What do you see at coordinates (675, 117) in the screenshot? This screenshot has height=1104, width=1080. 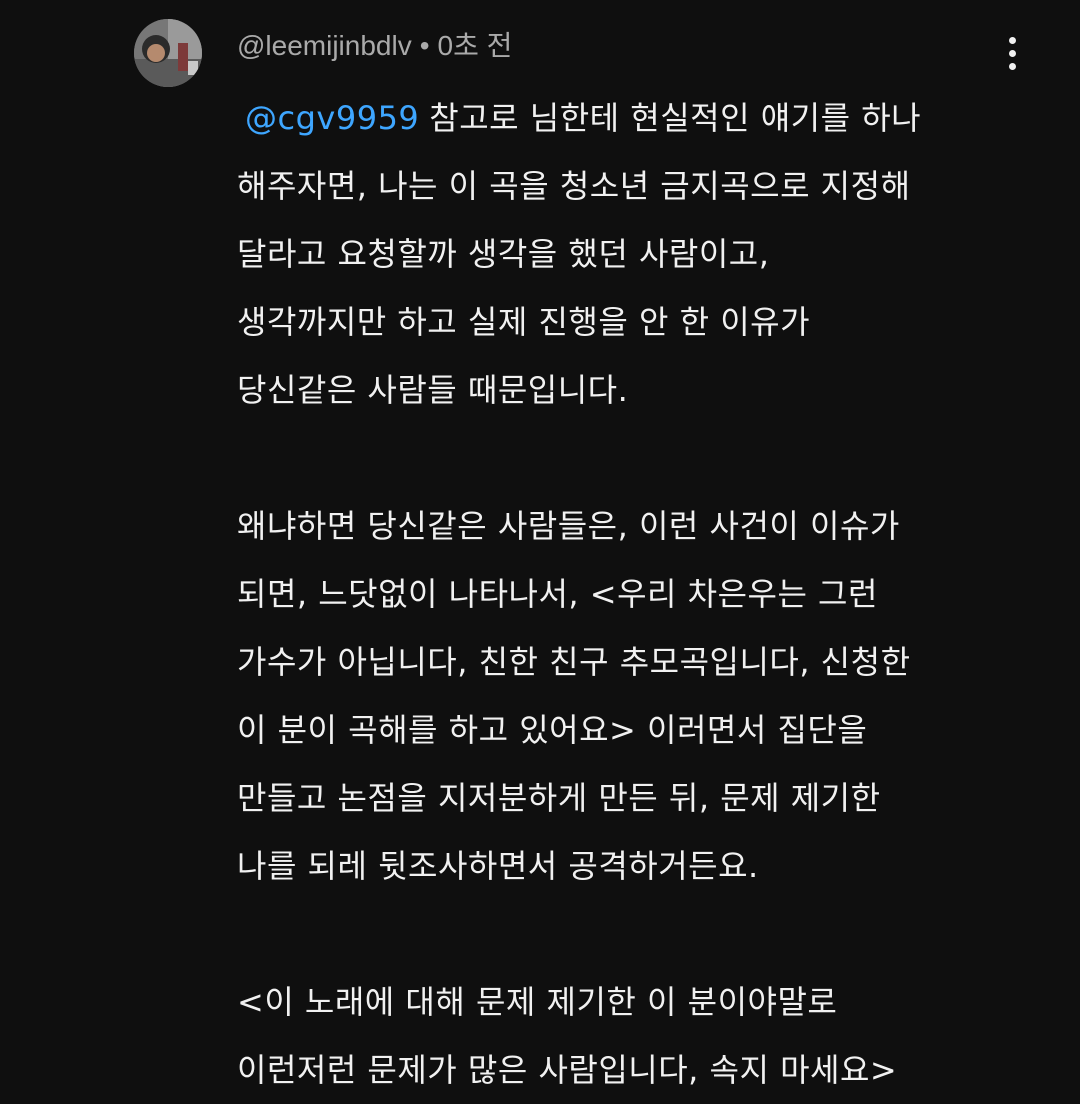 I see `comment-text: 참고로 님한테 현실적인 얘기를 하나` at bounding box center [675, 117].